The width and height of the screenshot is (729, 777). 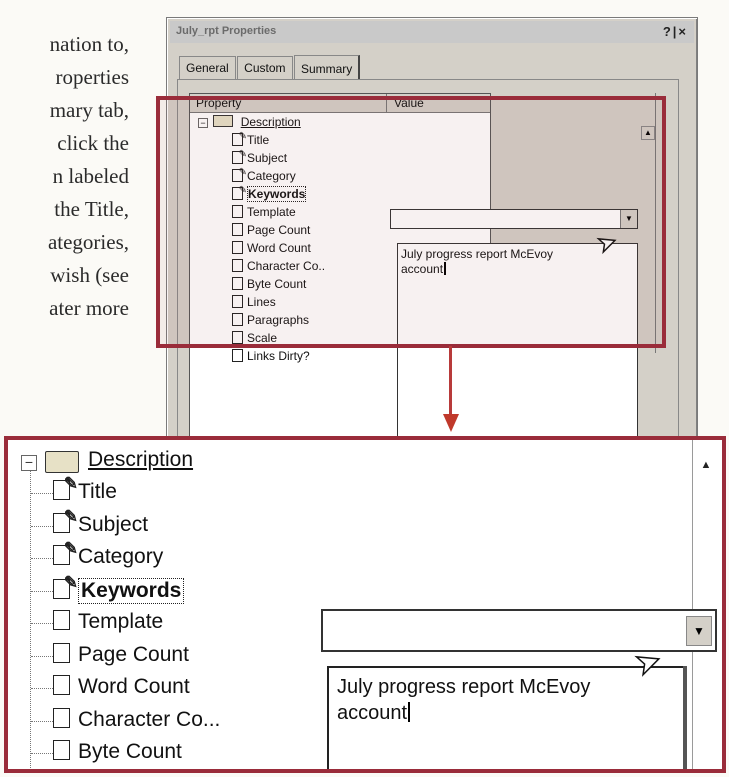 I want to click on folder-icon, so click(x=62, y=462).